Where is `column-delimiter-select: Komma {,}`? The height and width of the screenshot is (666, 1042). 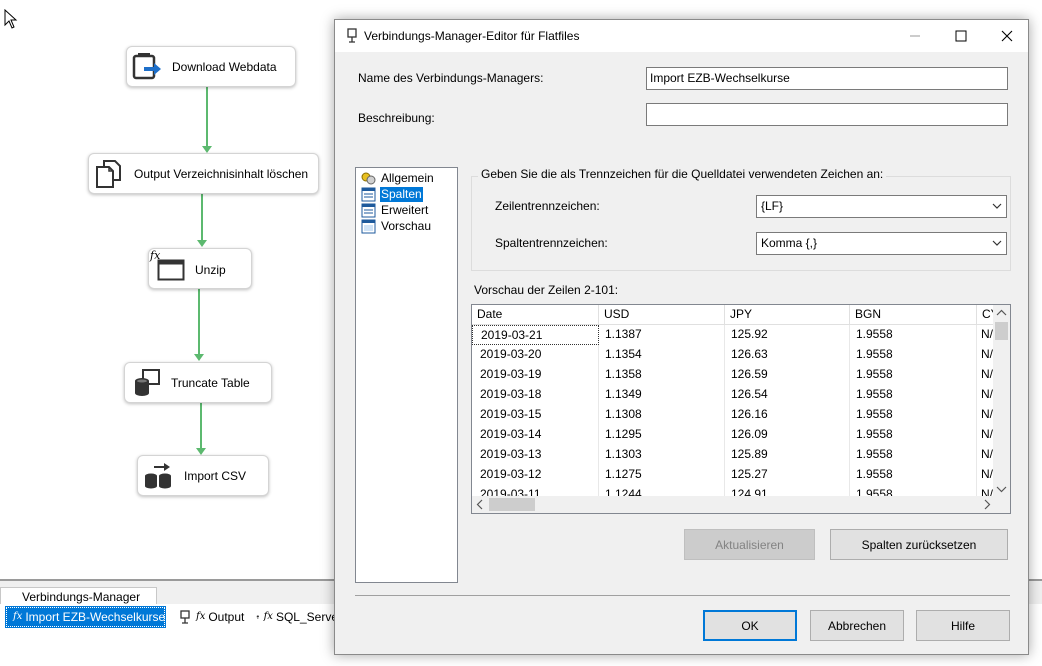 column-delimiter-select: Komma {,} is located at coordinates (881, 243).